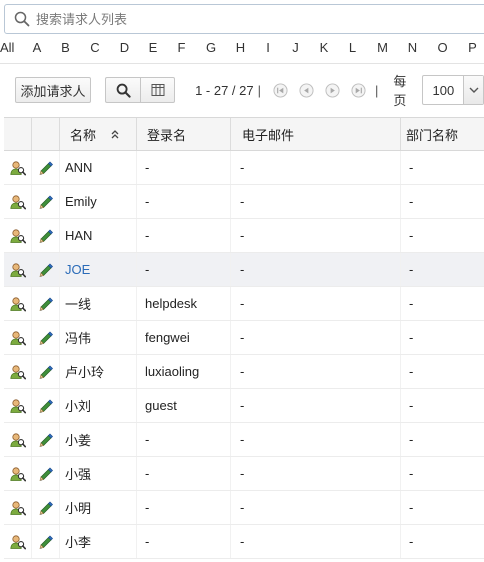 The image size is (484, 562). What do you see at coordinates (332, 90) in the screenshot?
I see `next-page-button` at bounding box center [332, 90].